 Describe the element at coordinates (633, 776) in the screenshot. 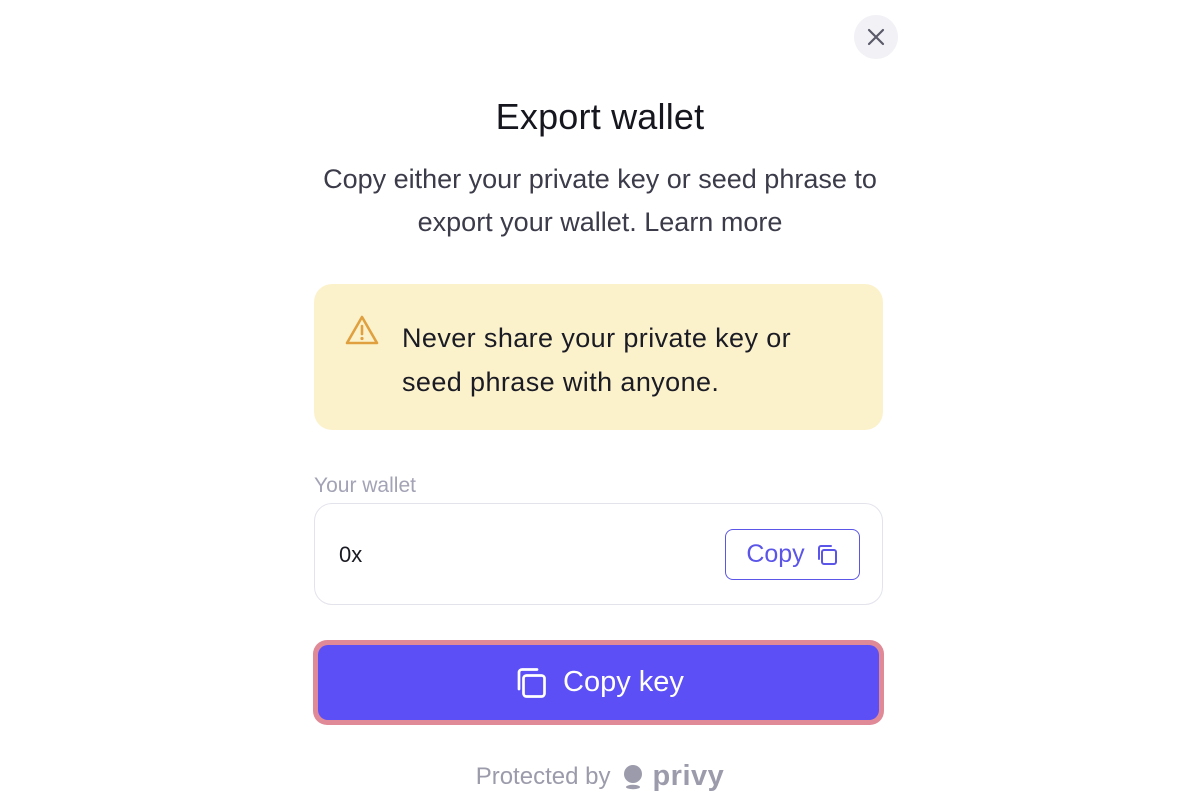

I see `privy-mark-icon` at that location.